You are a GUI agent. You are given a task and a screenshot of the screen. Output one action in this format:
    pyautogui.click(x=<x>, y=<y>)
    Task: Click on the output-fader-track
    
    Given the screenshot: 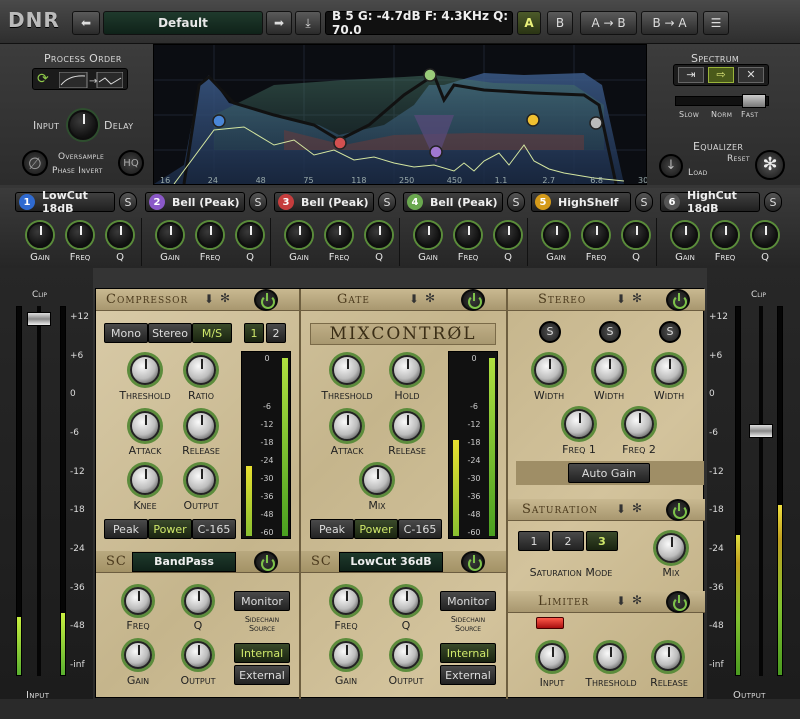 What is the action you would take?
    pyautogui.click(x=761, y=491)
    